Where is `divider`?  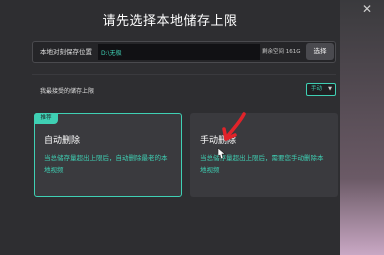 divider is located at coordinates (184, 74).